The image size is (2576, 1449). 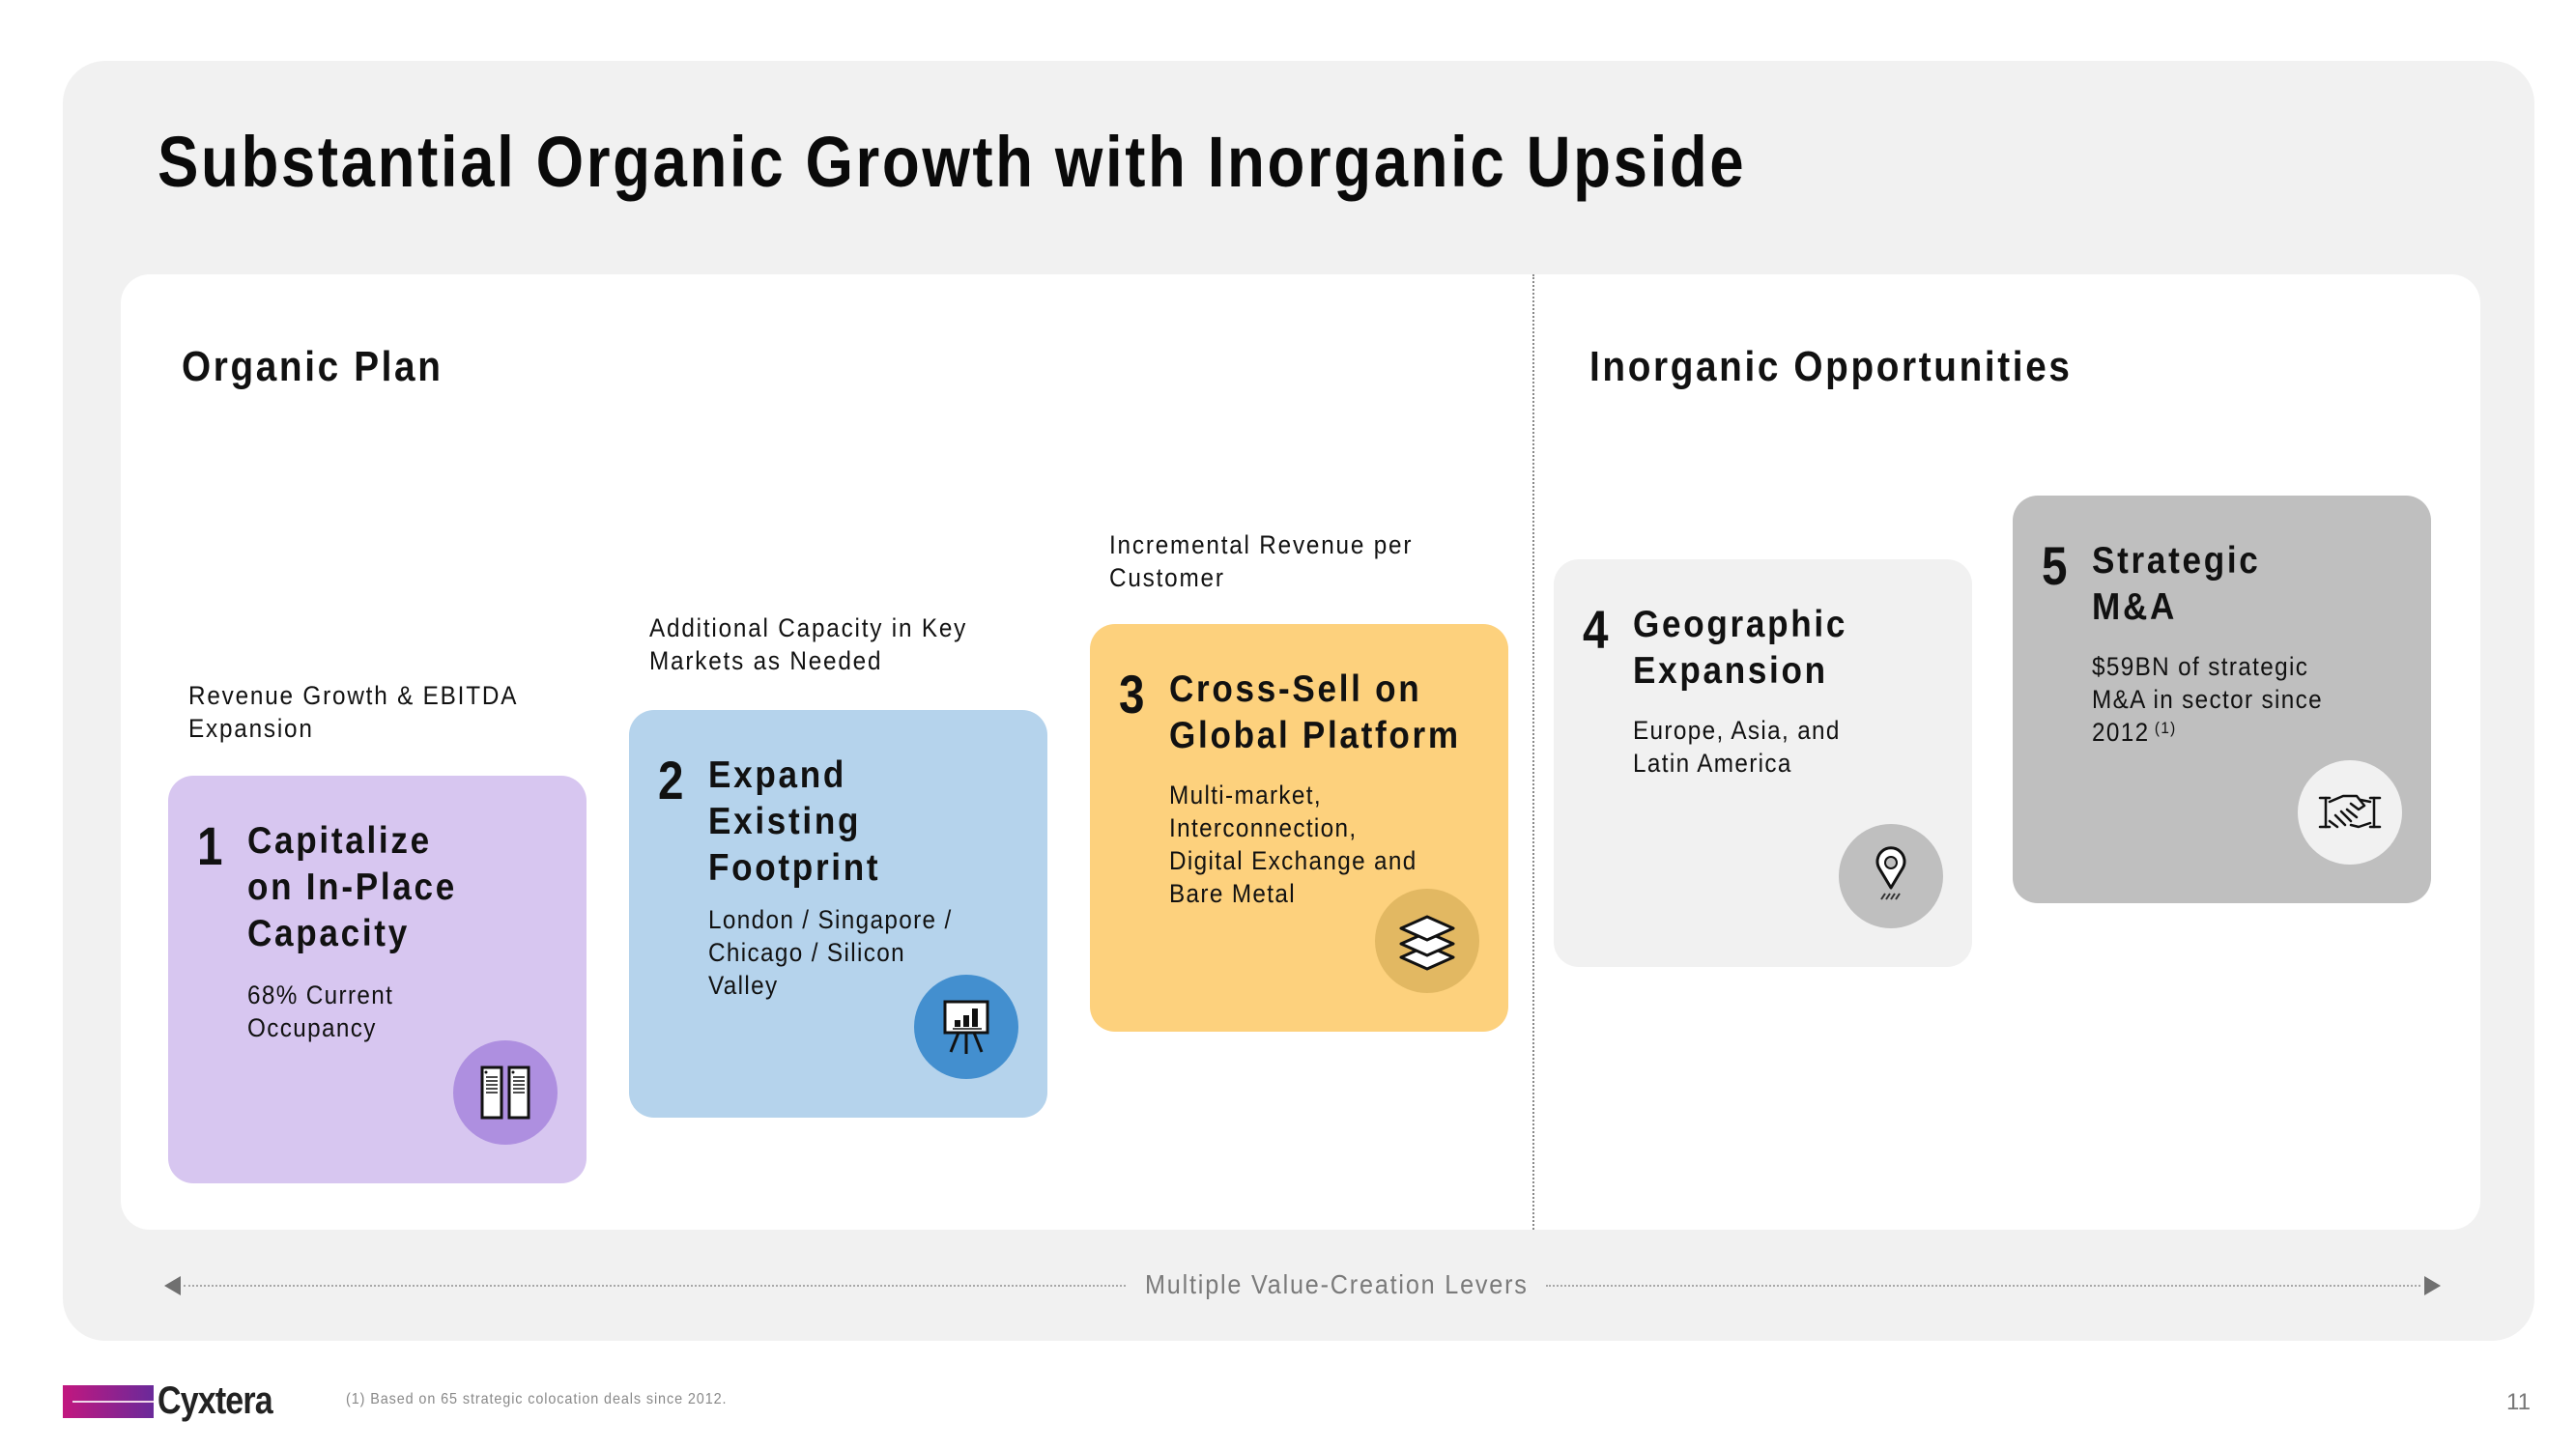 What do you see at coordinates (785, 821) in the screenshot?
I see `card-heading-line: Existing` at bounding box center [785, 821].